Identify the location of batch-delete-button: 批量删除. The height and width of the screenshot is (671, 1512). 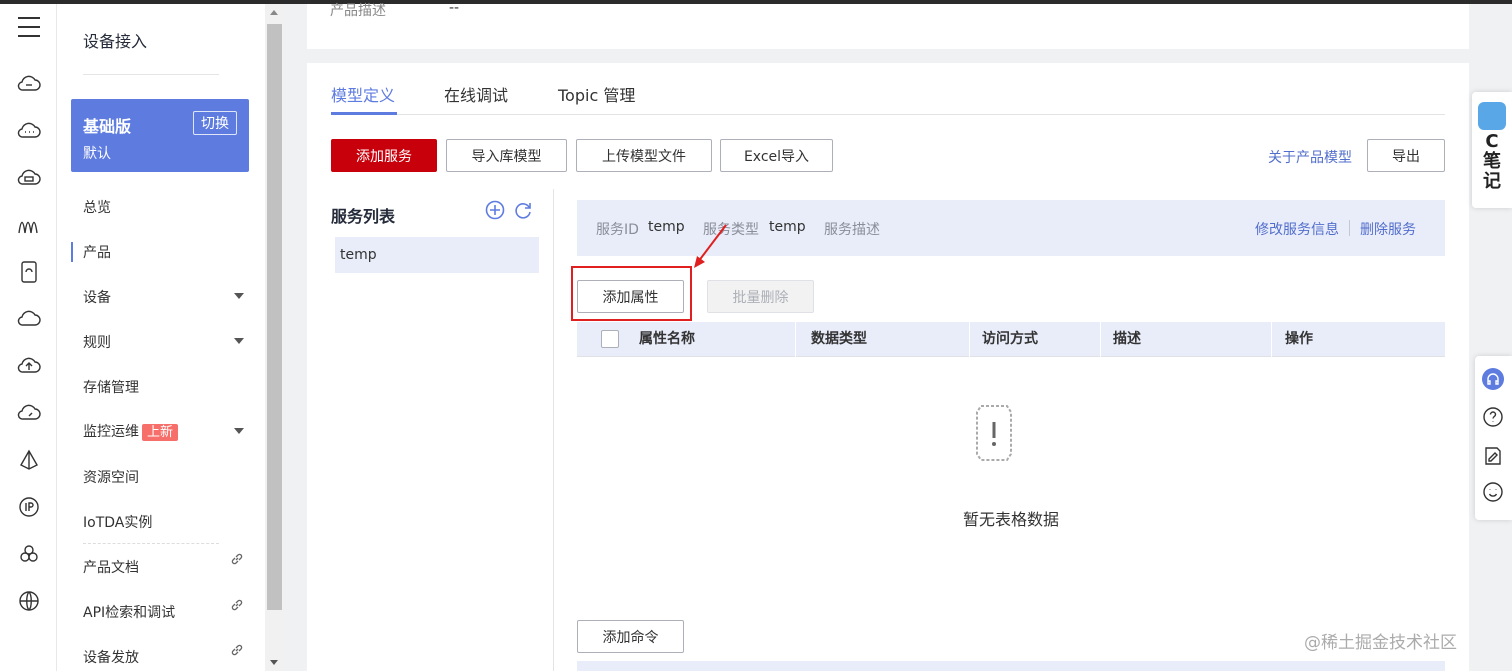
(760, 296).